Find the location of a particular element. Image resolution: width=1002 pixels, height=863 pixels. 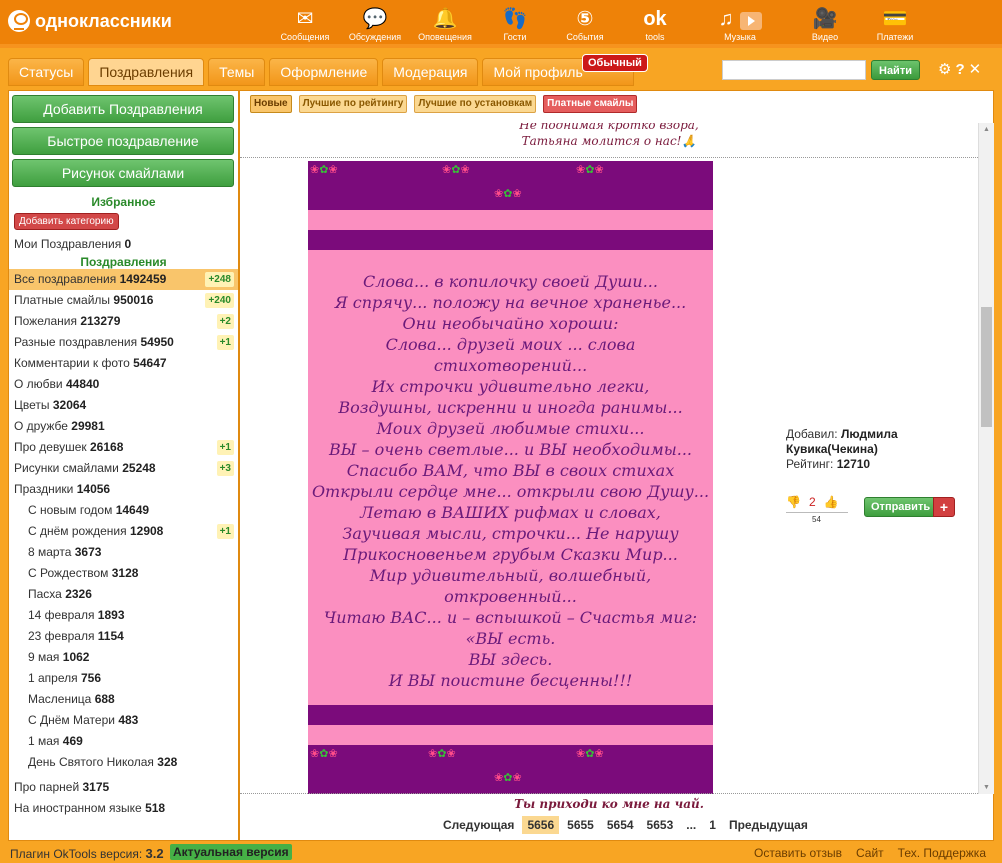

sidebar-category-item: Пасха 2326 is located at coordinates (123, 594).